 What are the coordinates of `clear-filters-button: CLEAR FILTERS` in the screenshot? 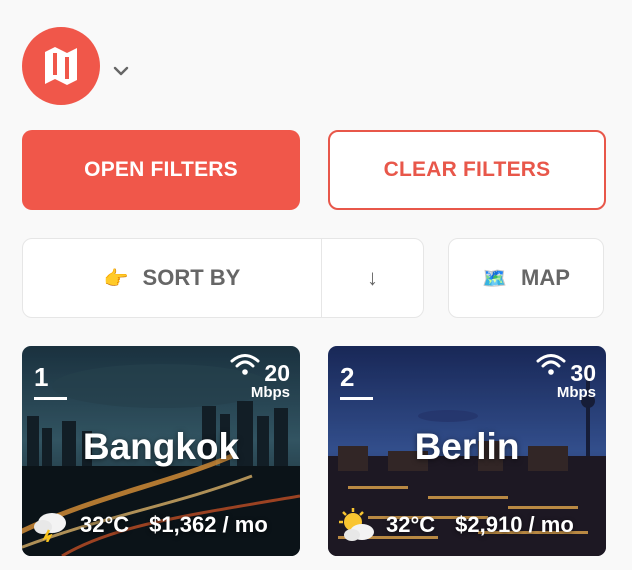 It's located at (467, 170).